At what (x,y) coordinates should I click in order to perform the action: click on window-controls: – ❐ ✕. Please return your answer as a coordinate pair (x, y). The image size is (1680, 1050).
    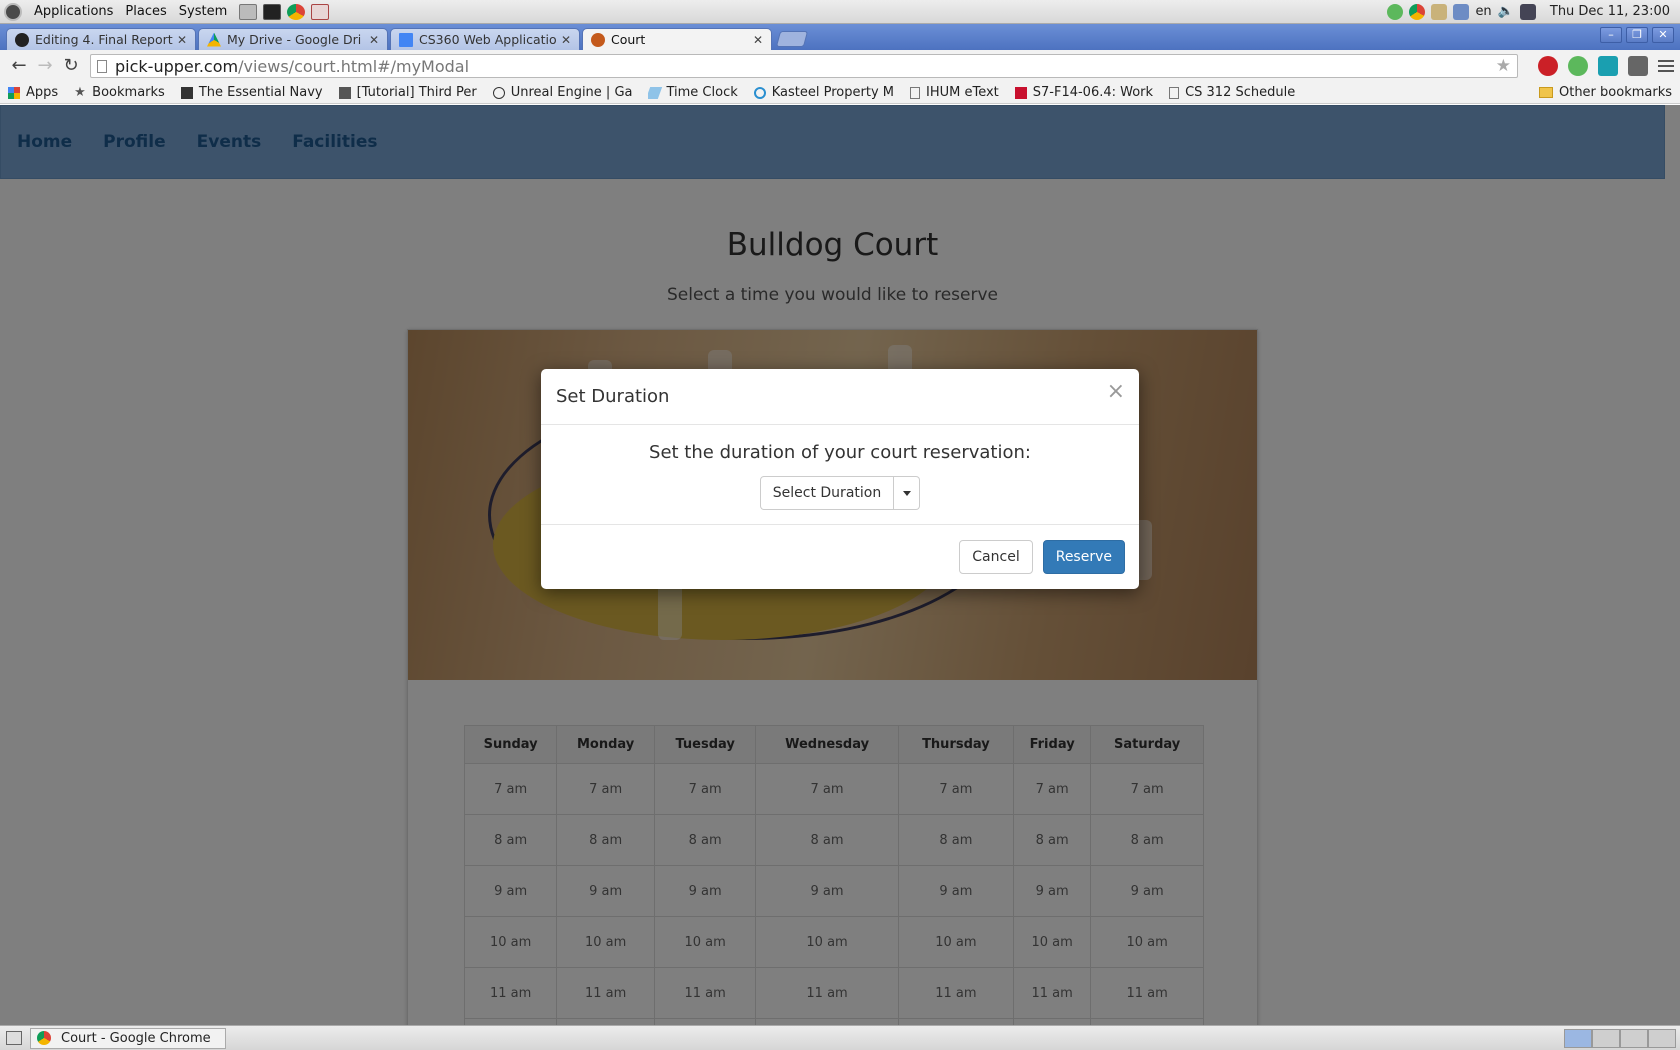
    Looking at the image, I should click on (1637, 35).